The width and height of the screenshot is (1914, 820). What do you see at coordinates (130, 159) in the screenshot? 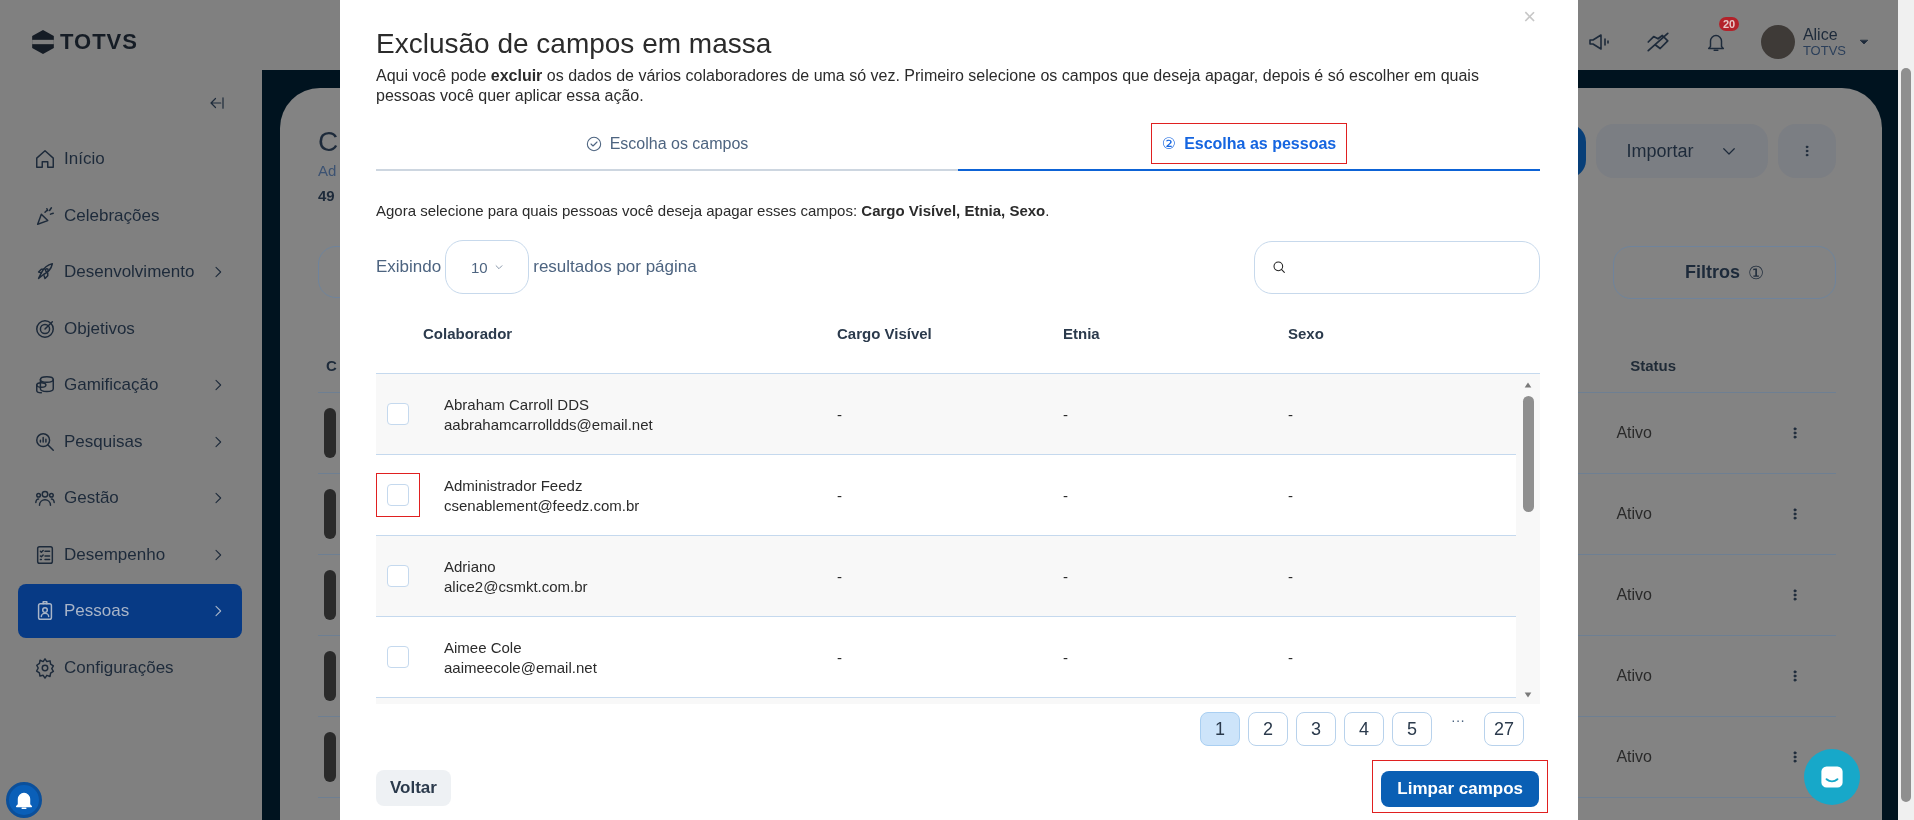
I see `sidebar-item: Início` at bounding box center [130, 159].